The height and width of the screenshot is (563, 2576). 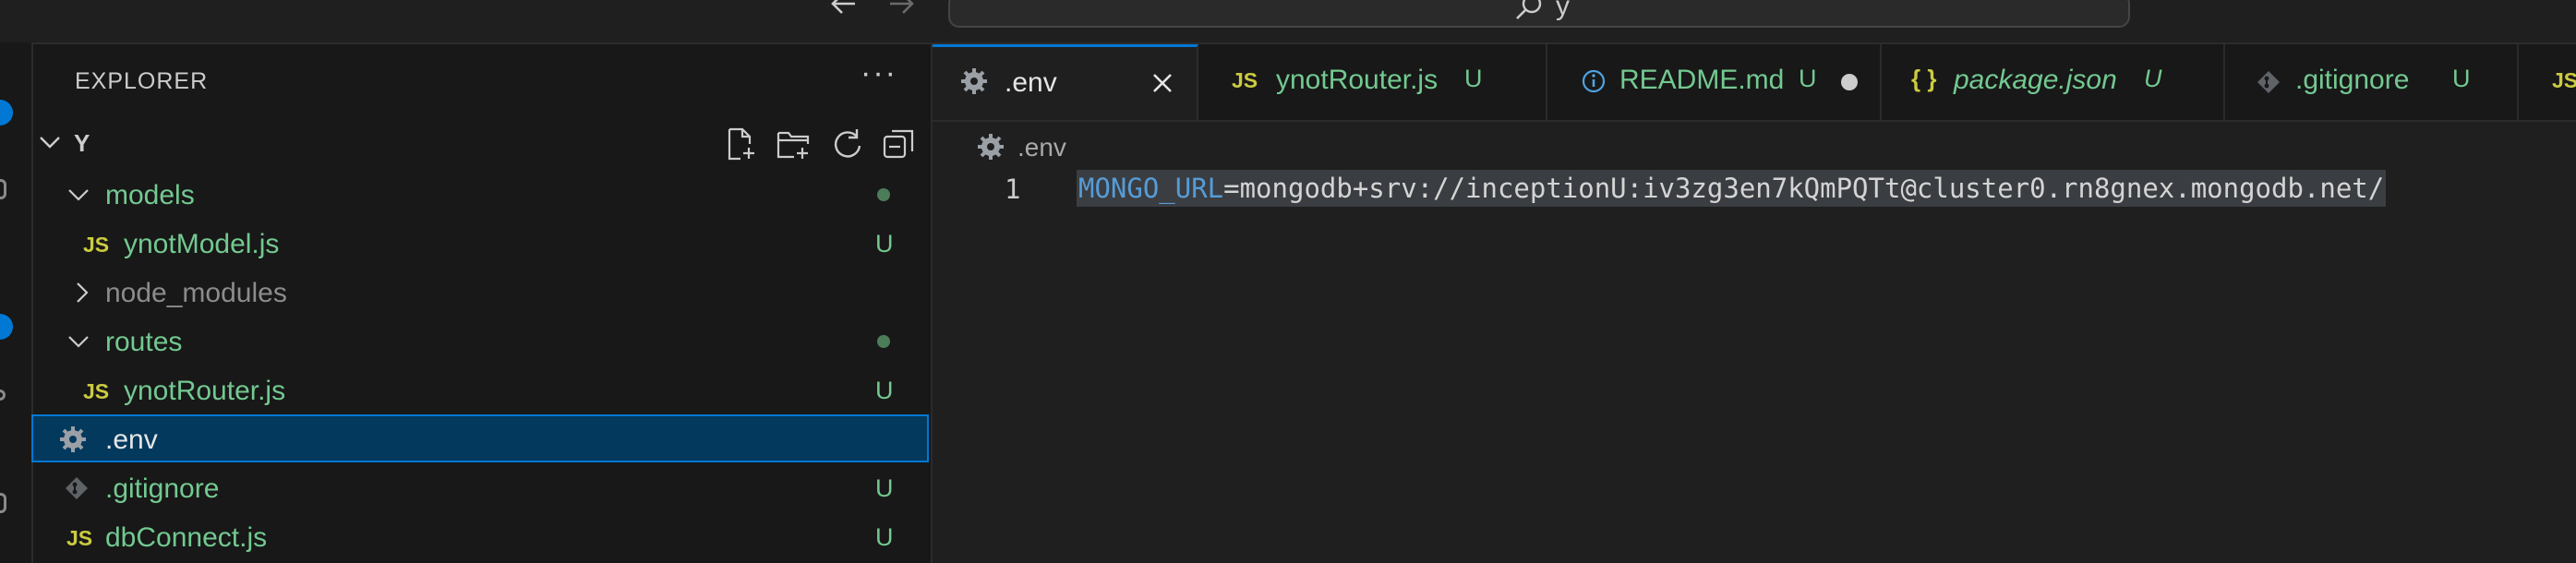 What do you see at coordinates (794, 146) in the screenshot?
I see `new-folder-icon` at bounding box center [794, 146].